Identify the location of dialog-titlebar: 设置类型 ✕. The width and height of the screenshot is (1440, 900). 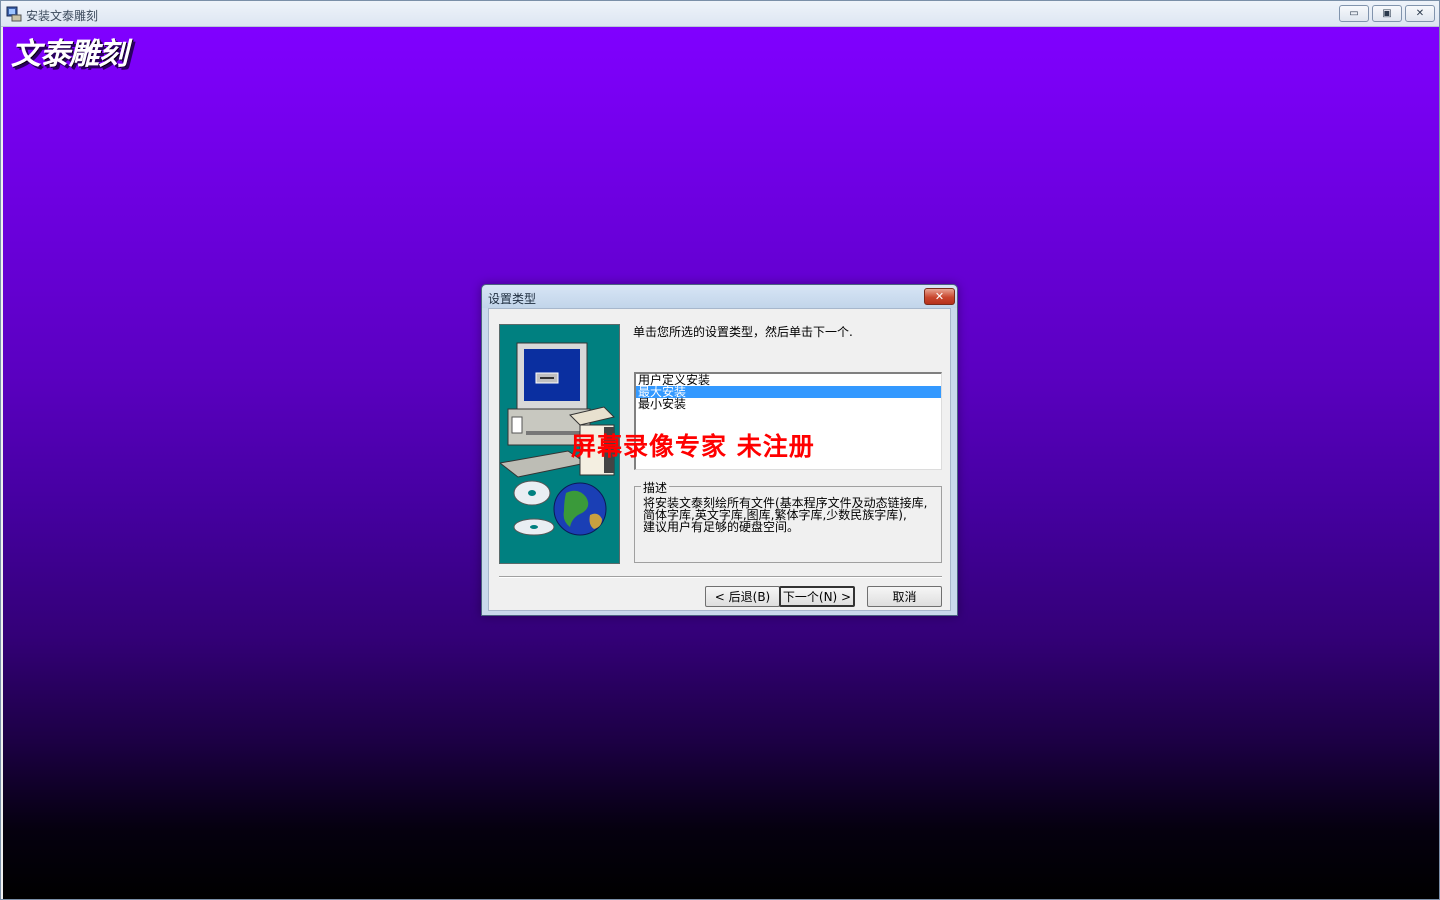
(719, 296).